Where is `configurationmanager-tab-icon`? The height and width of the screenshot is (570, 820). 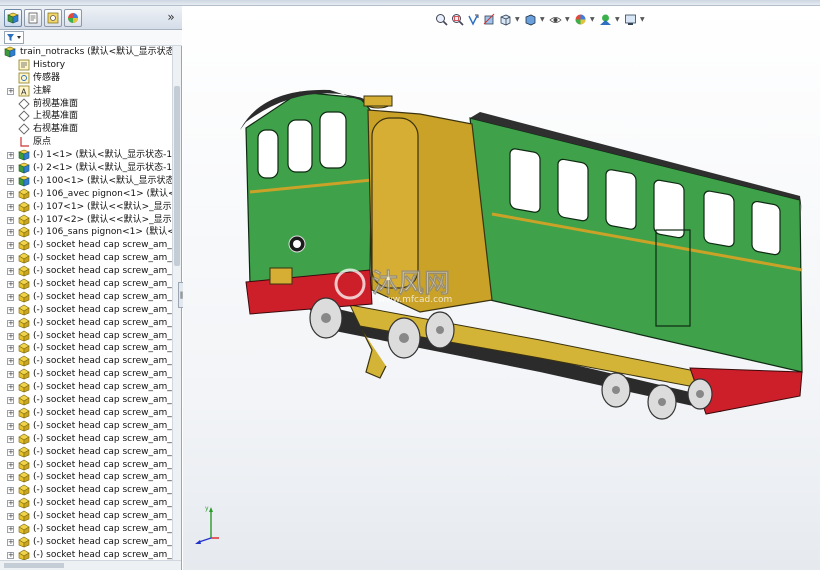 configurationmanager-tab-icon is located at coordinates (53, 18).